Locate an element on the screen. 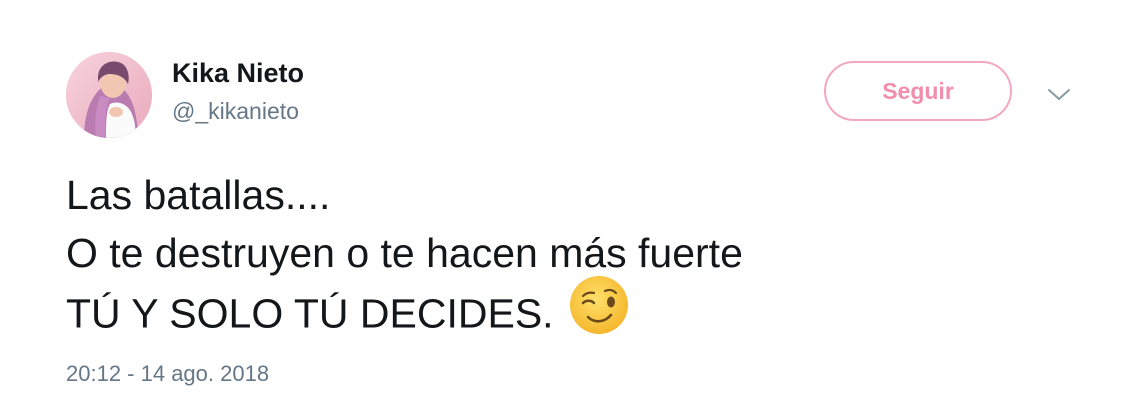 The height and width of the screenshot is (404, 1136). follow-button: Seguir is located at coordinates (918, 91).